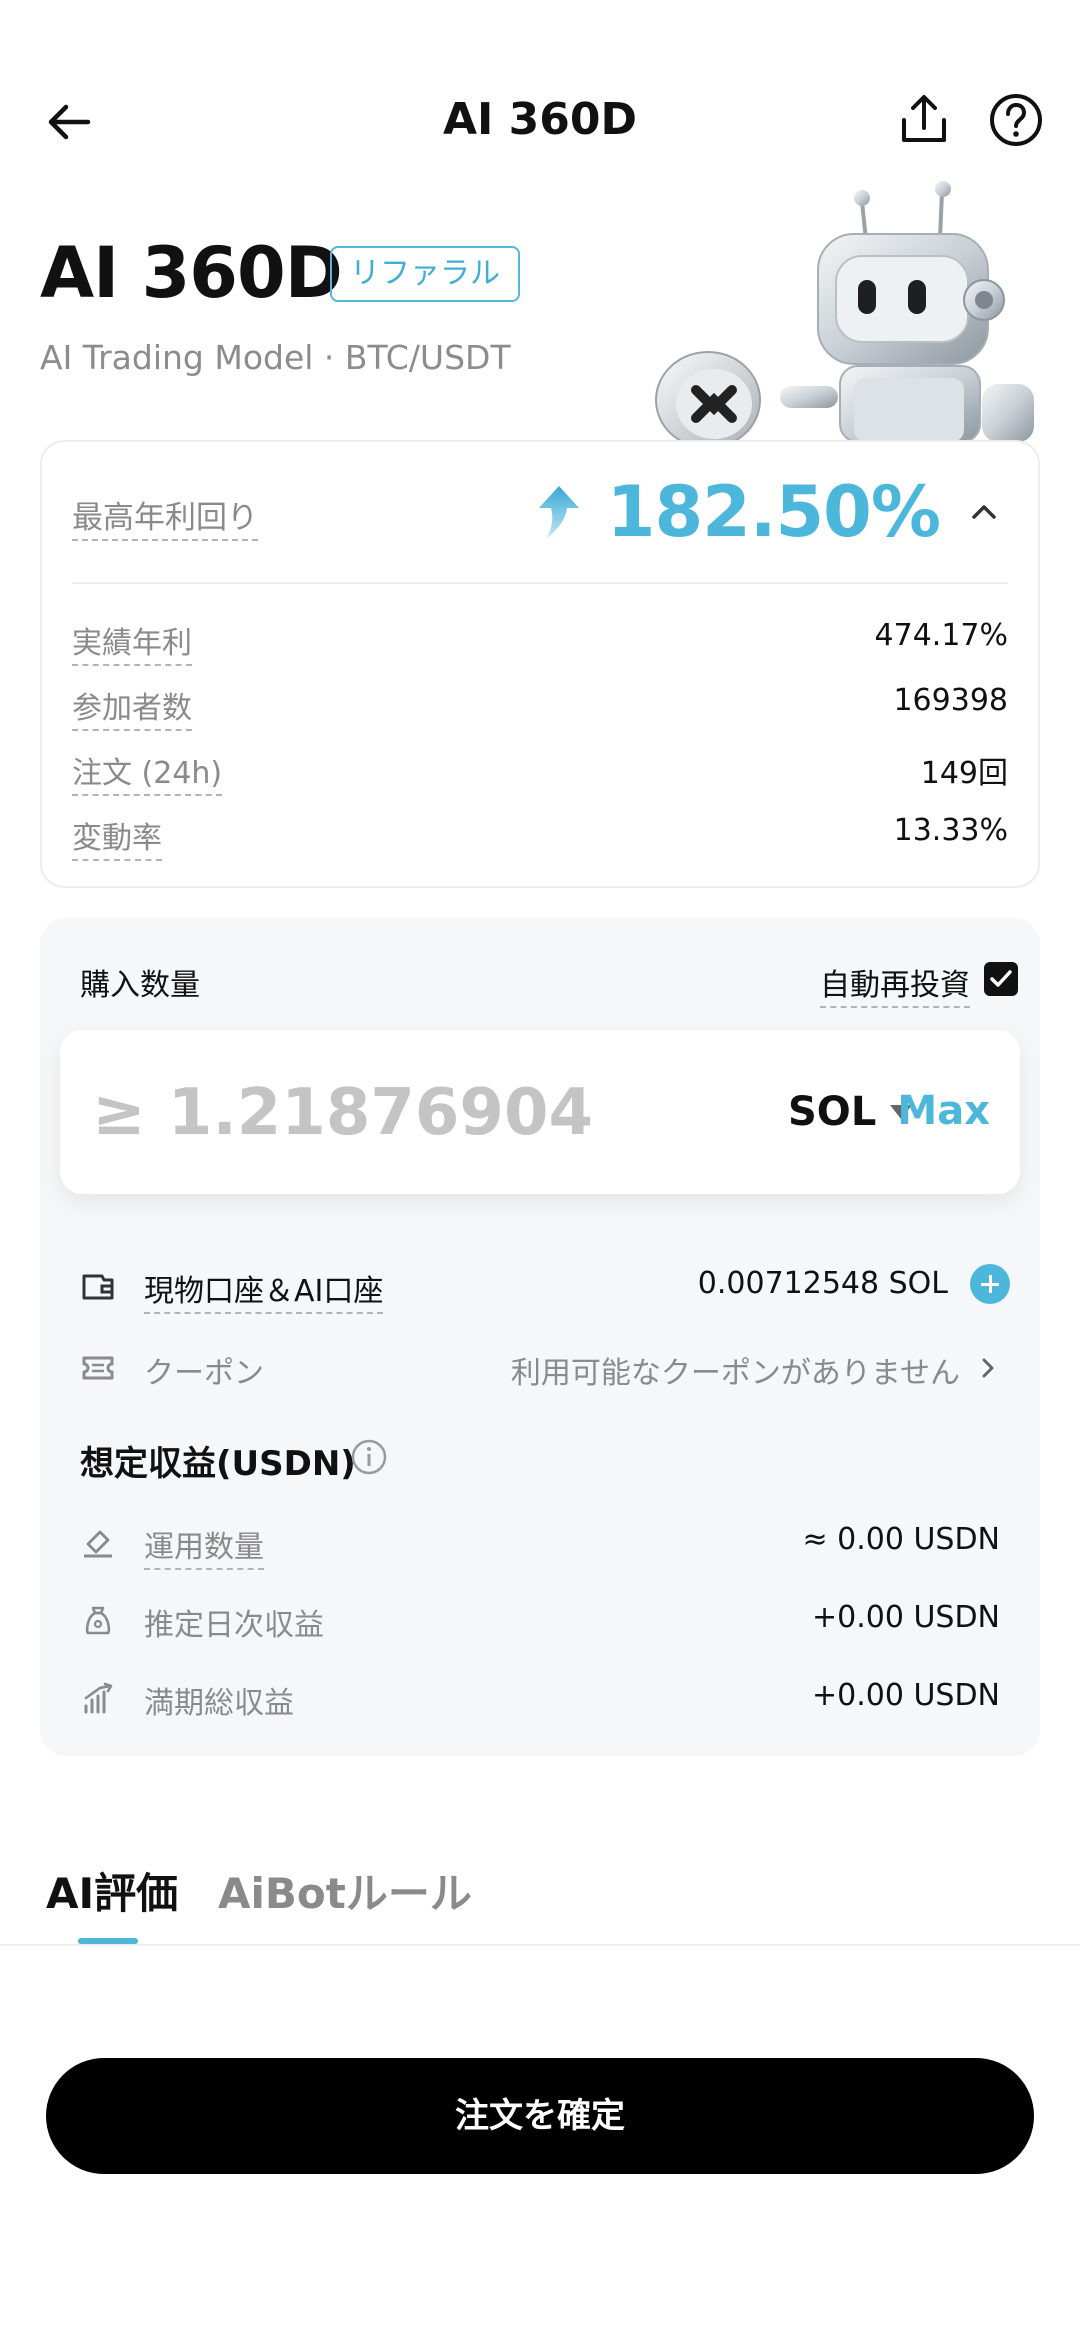 The height and width of the screenshot is (2340, 1080). Describe the element at coordinates (98, 1544) in the screenshot. I see `stake-icon` at that location.